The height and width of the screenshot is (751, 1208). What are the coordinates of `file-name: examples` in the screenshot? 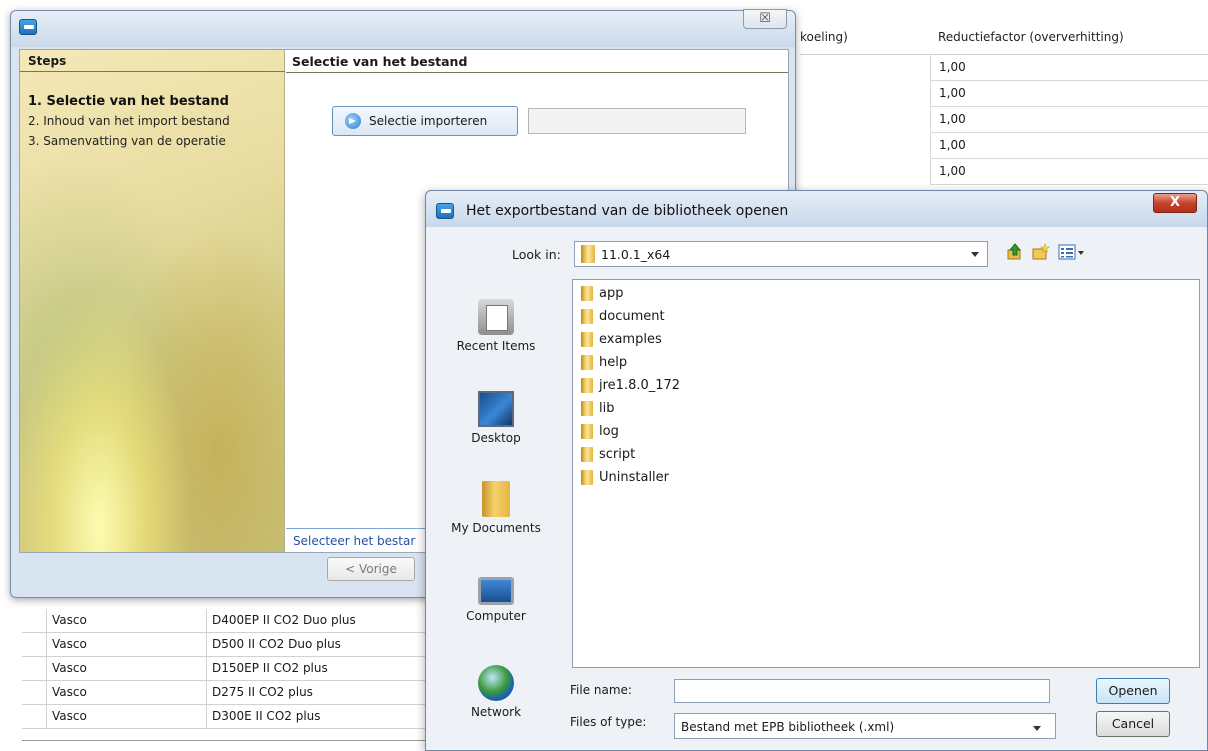 It's located at (630, 339).